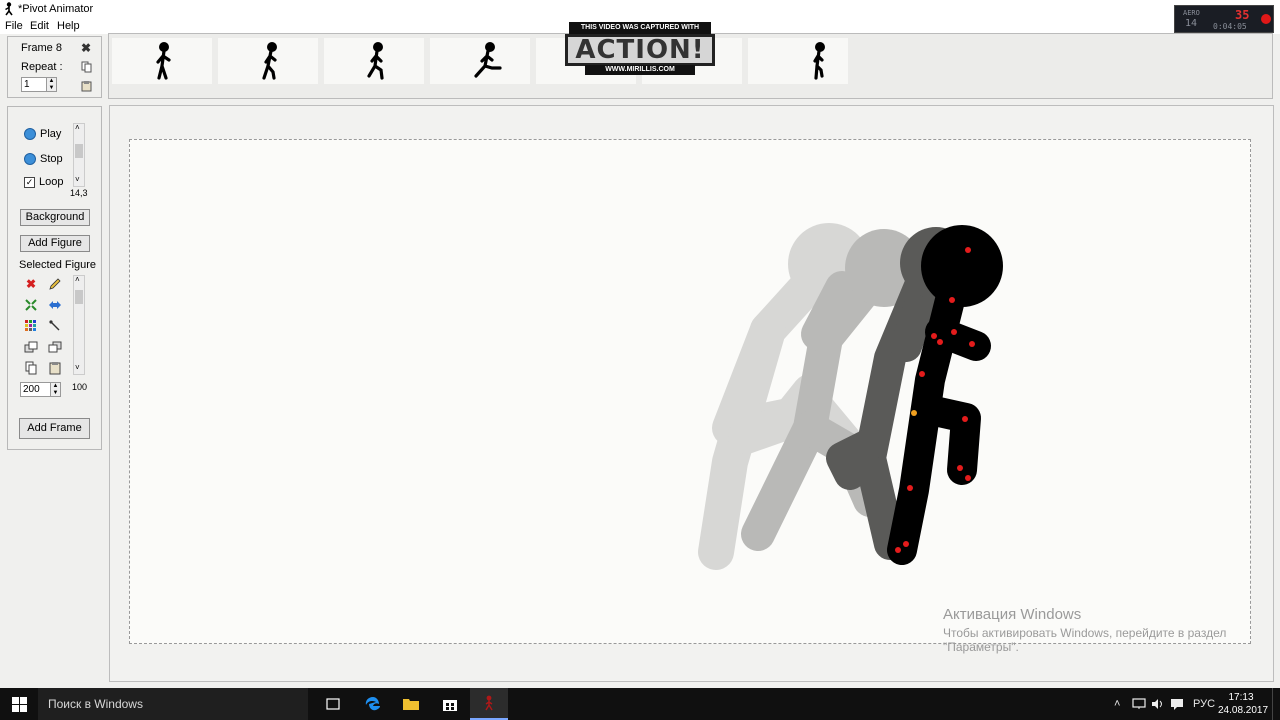 This screenshot has height=720, width=1280. I want to click on volume-icon, so click(1158, 704).